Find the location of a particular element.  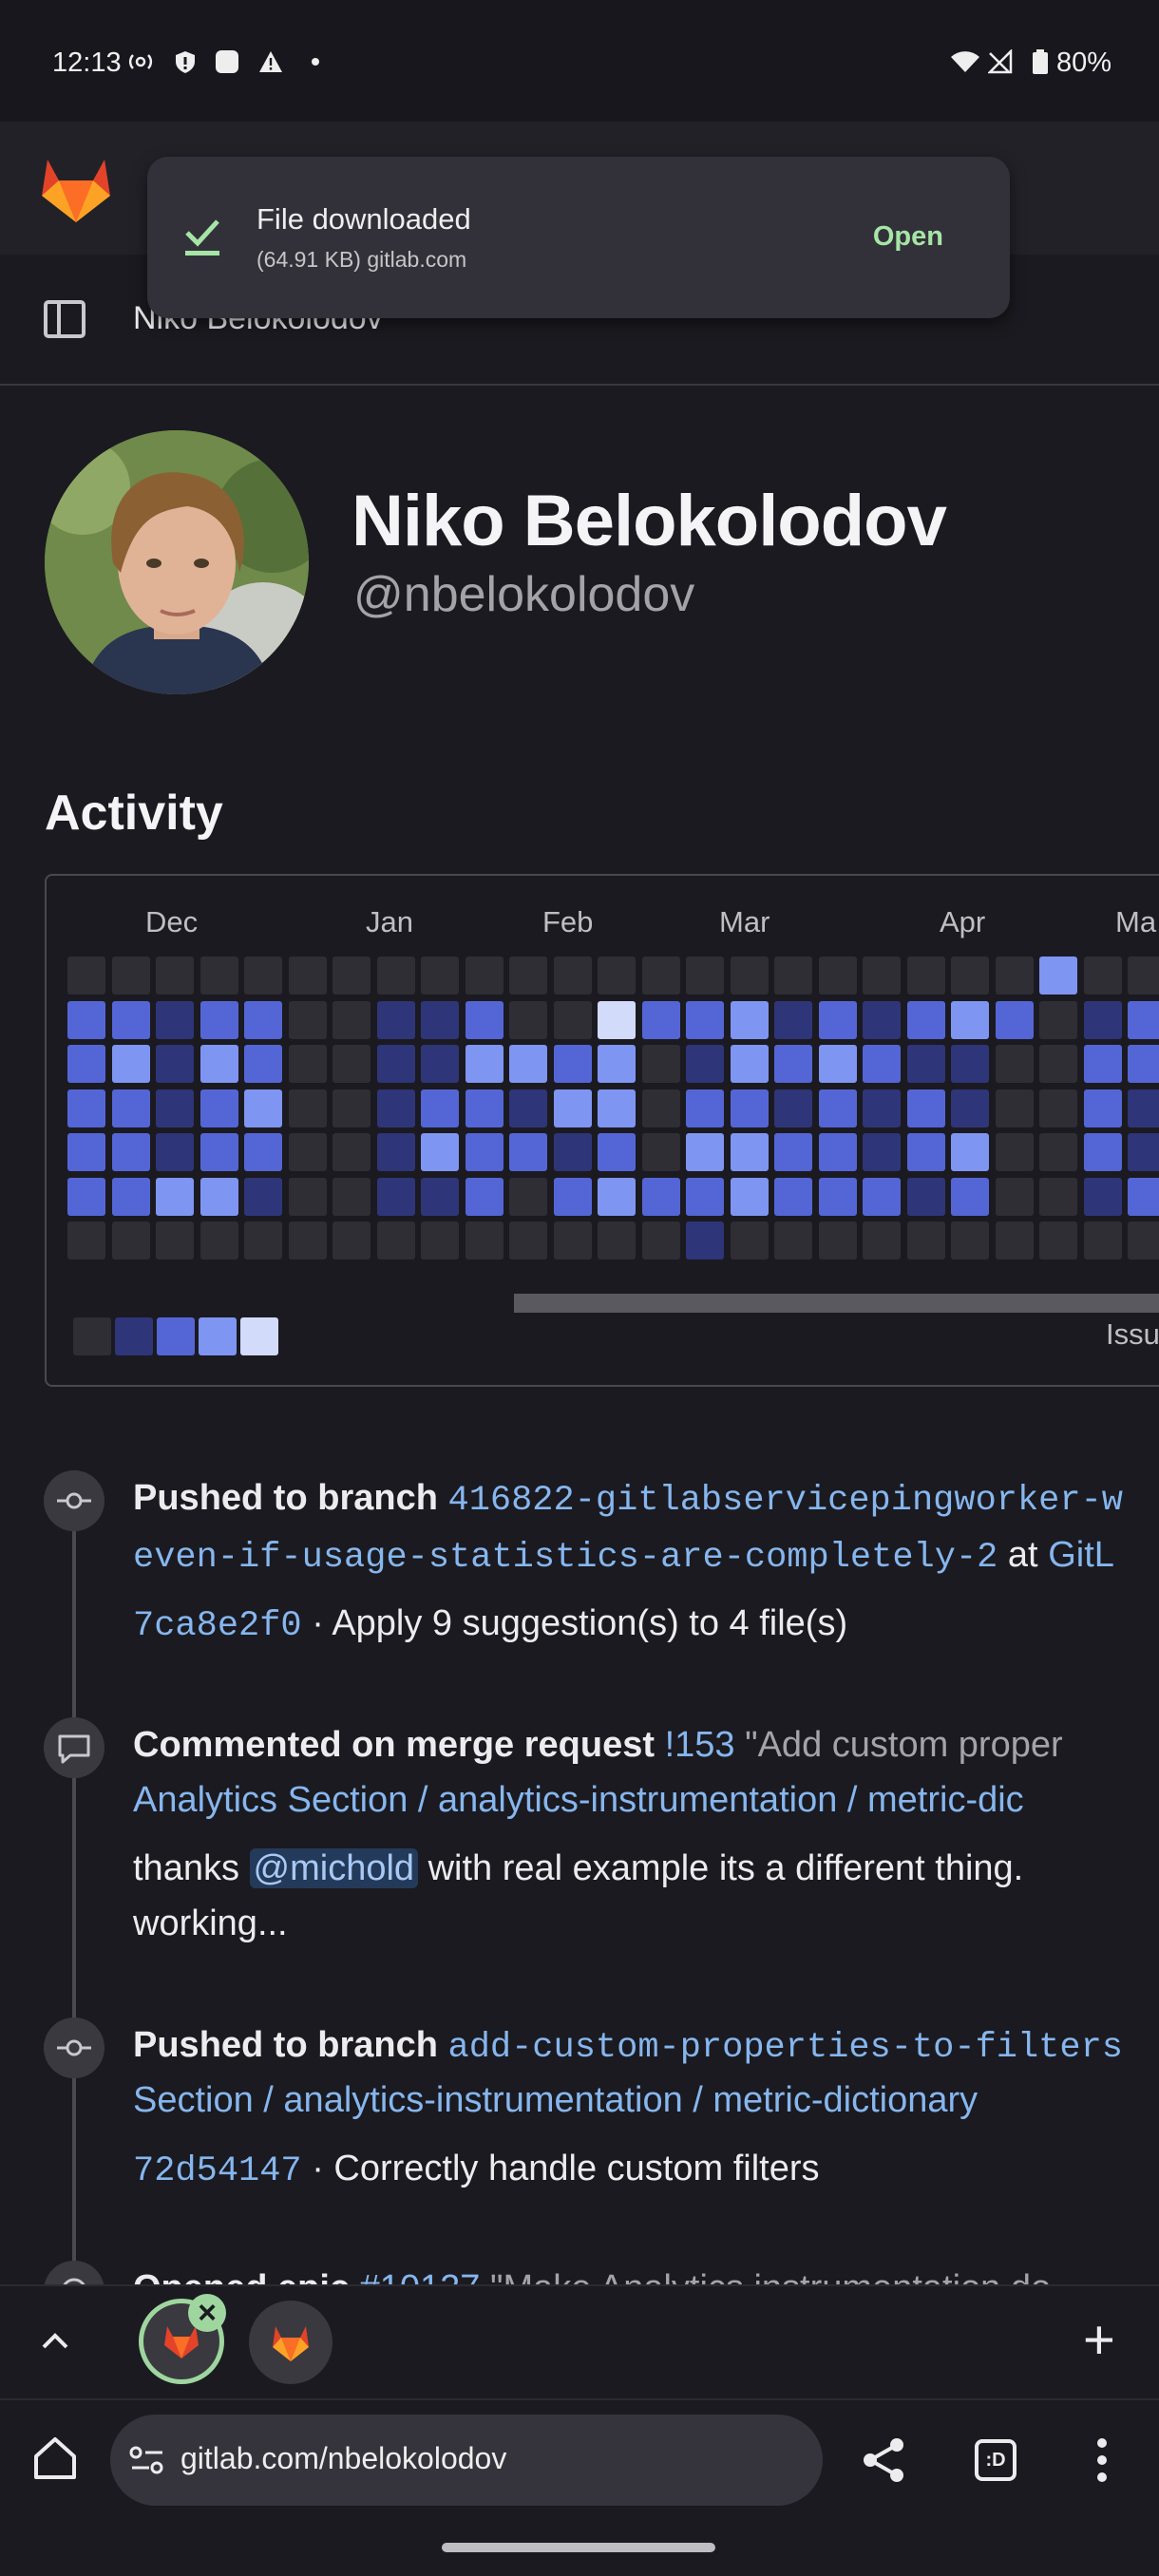

user-mention: @michold is located at coordinates (334, 1868).